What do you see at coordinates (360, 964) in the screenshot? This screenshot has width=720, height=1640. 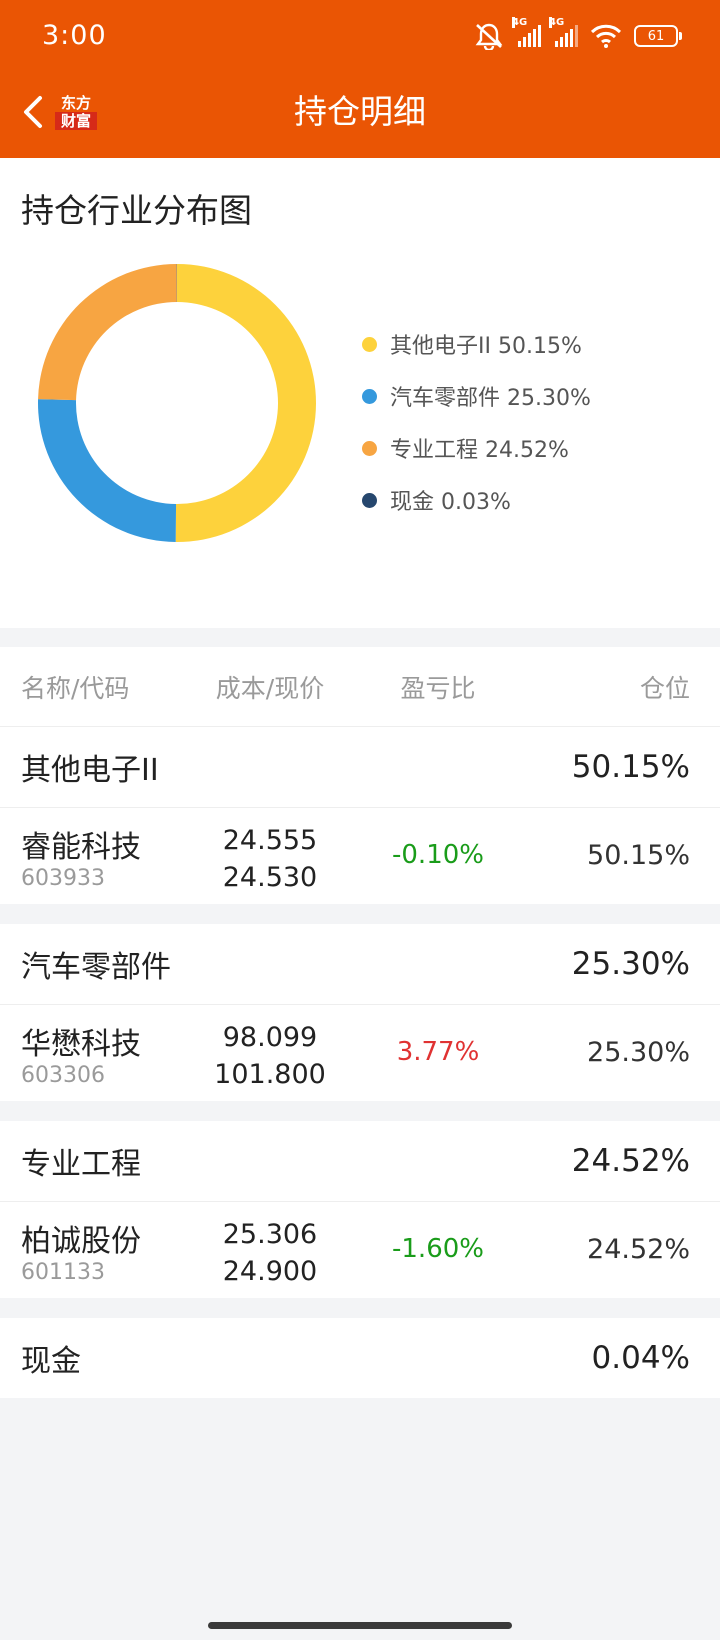 I see `group-header: 汽车零部件 25.30%` at bounding box center [360, 964].